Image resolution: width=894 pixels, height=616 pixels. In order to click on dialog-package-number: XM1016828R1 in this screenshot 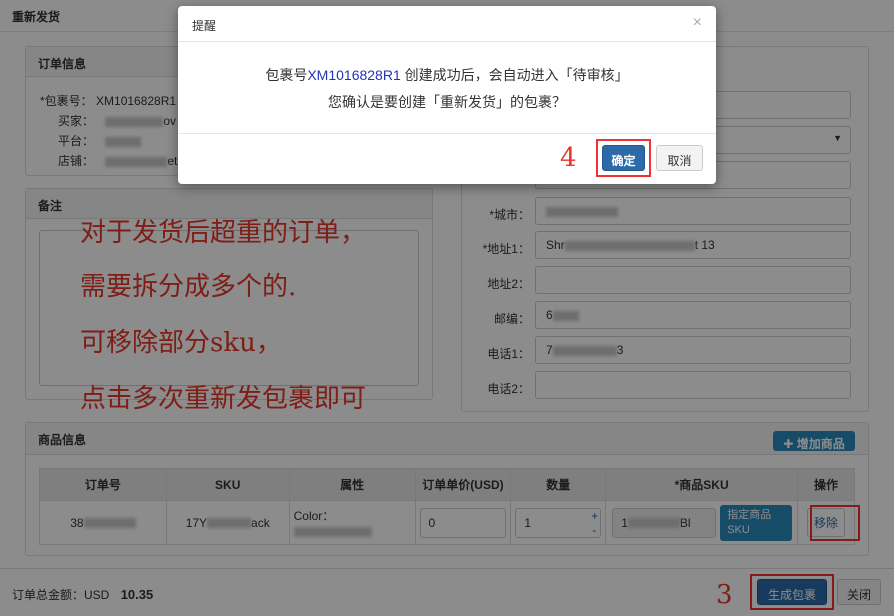, I will do `click(354, 75)`.